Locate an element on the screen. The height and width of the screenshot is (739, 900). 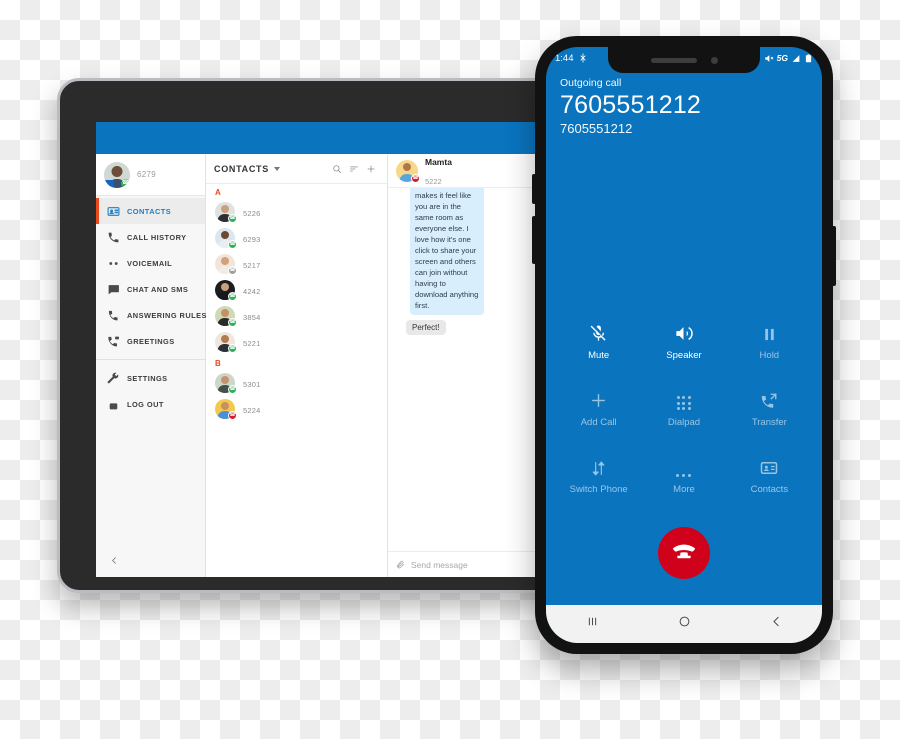
control-label: Transfer is located at coordinates (769, 422).